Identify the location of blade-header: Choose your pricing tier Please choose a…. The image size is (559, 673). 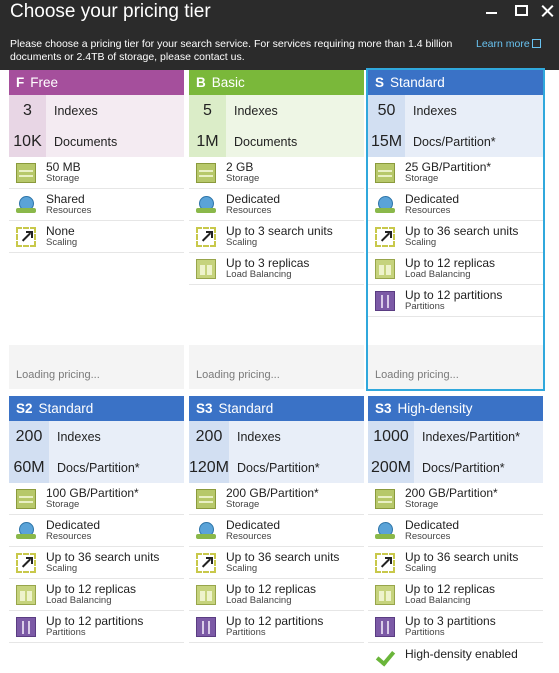
(279, 35).